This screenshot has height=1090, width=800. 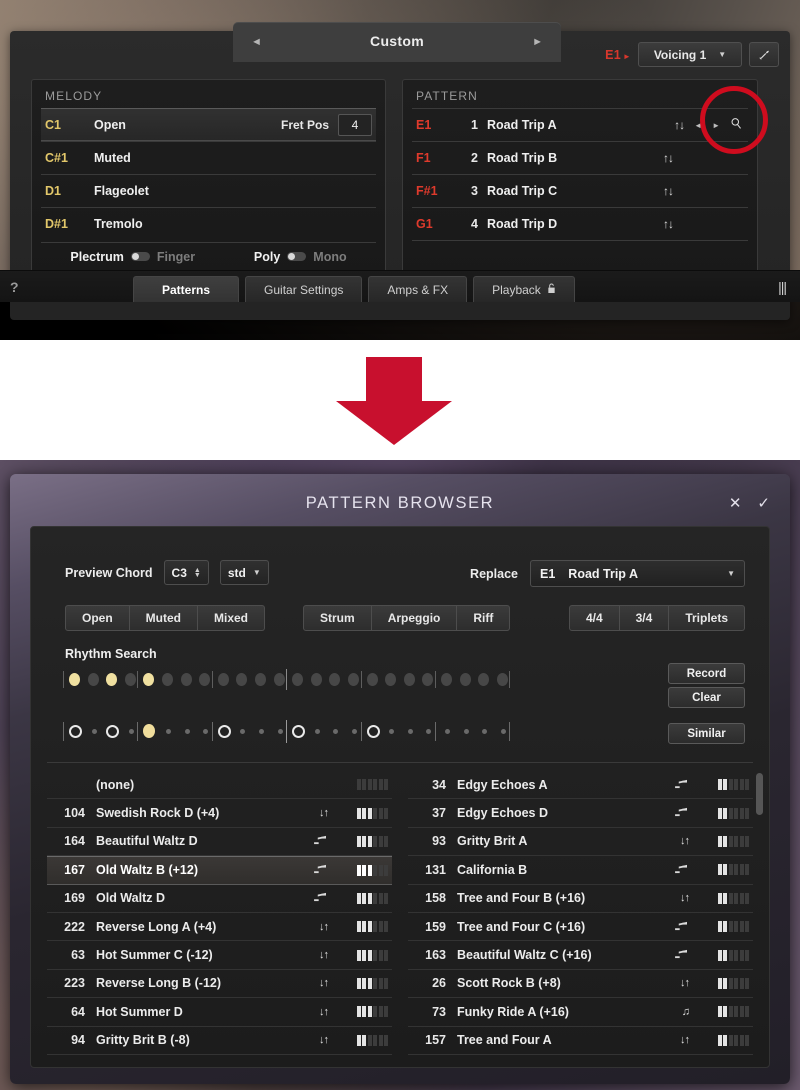 What do you see at coordinates (149, 731) in the screenshot?
I see `rhythm-result-accent` at bounding box center [149, 731].